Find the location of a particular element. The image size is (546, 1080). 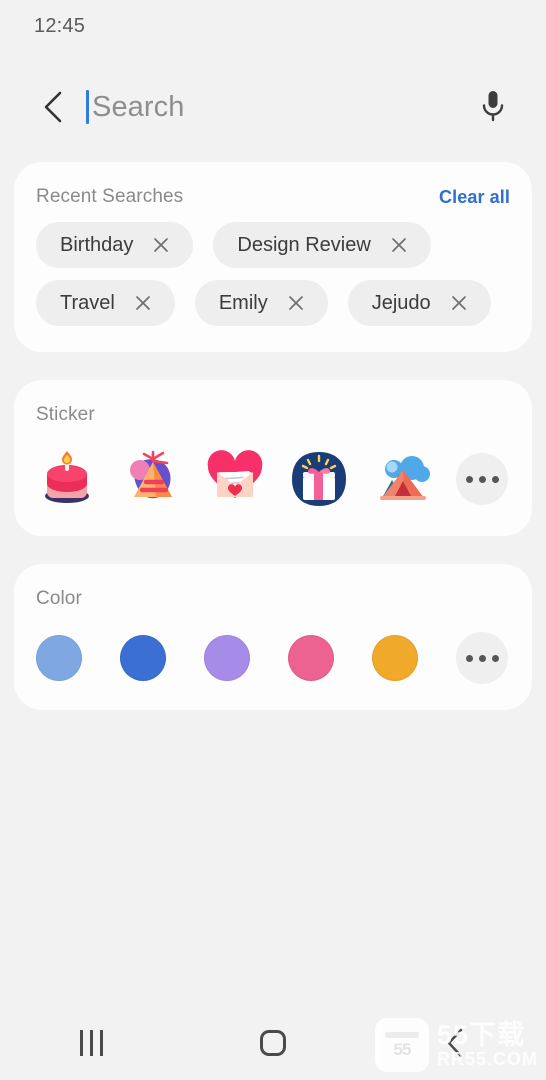

sticker-more-button is located at coordinates (482, 479).